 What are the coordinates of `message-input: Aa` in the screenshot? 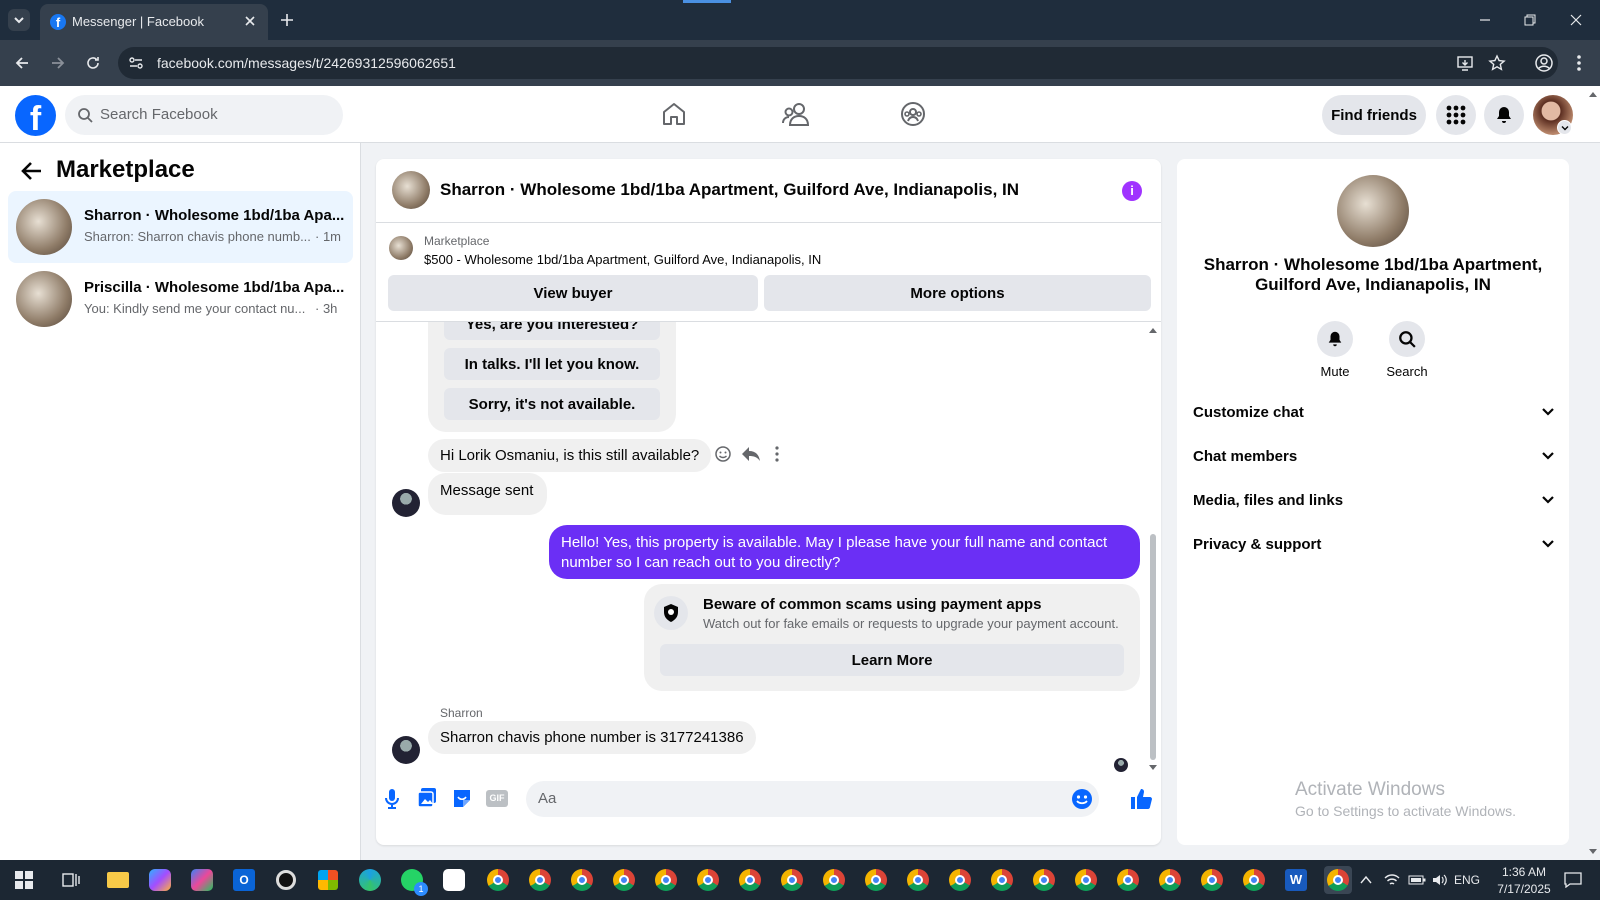 It's located at (812, 799).